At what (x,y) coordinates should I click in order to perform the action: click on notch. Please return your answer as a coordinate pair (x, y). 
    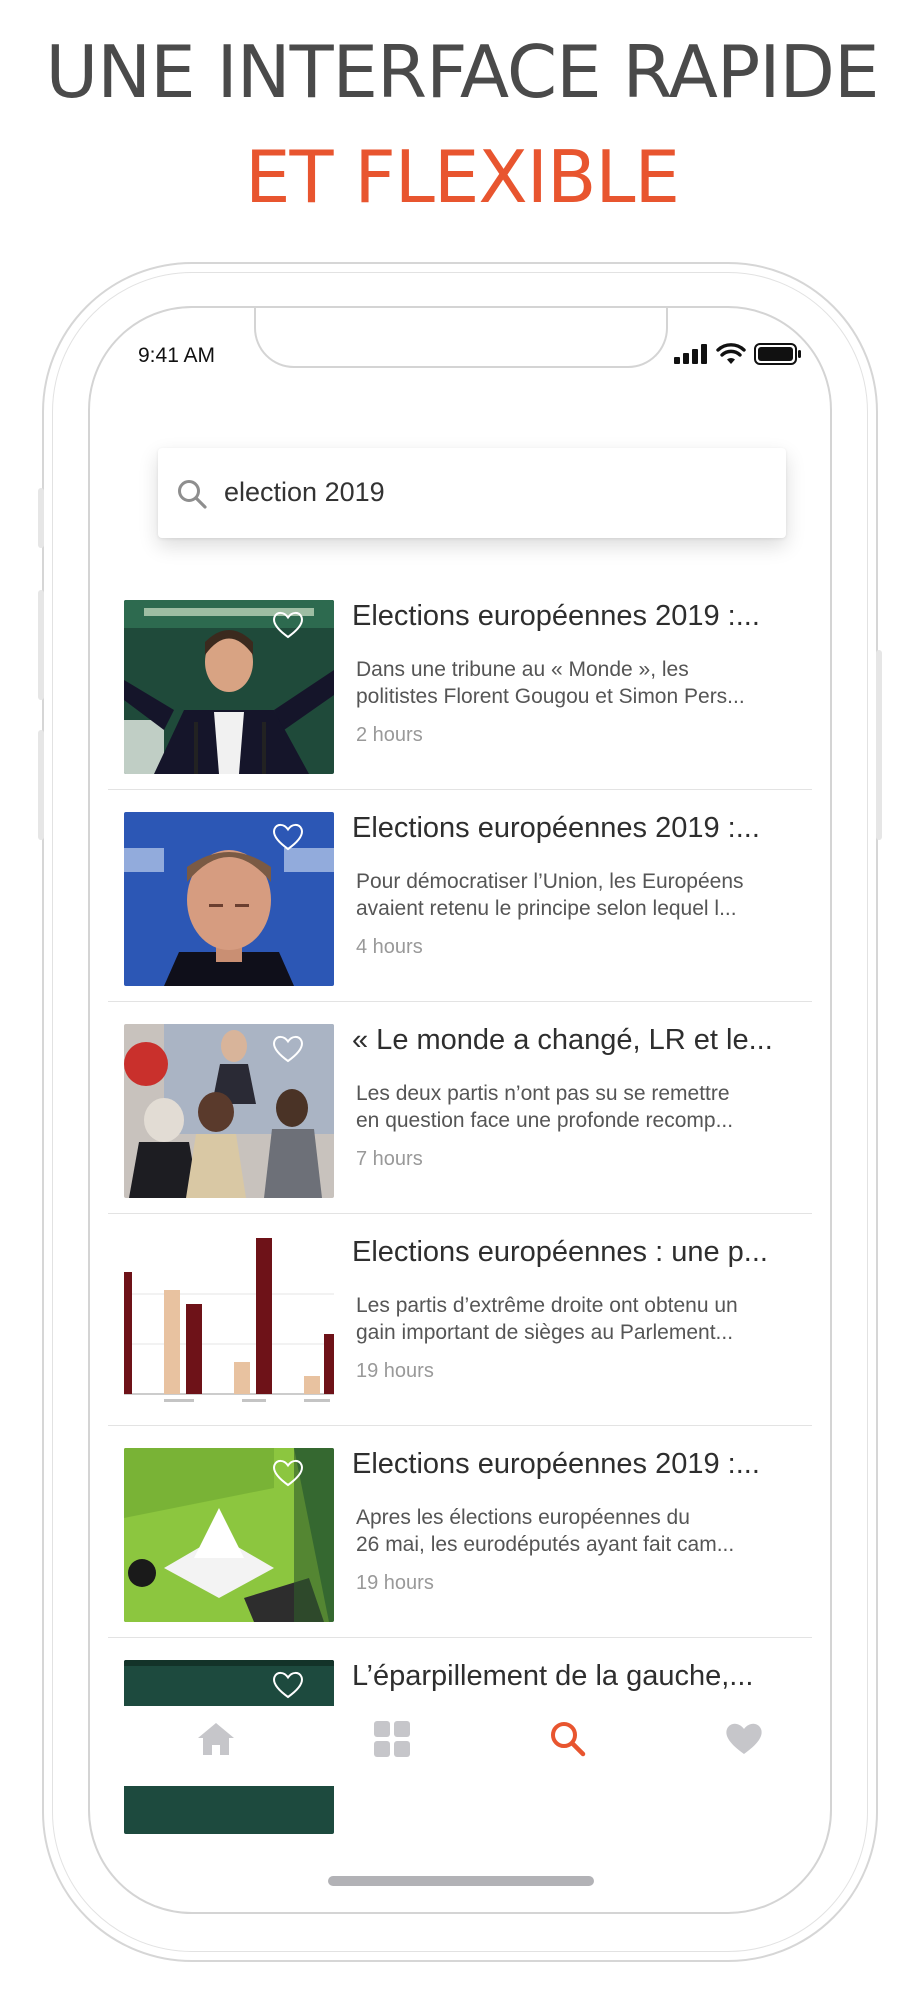
    Looking at the image, I should click on (461, 338).